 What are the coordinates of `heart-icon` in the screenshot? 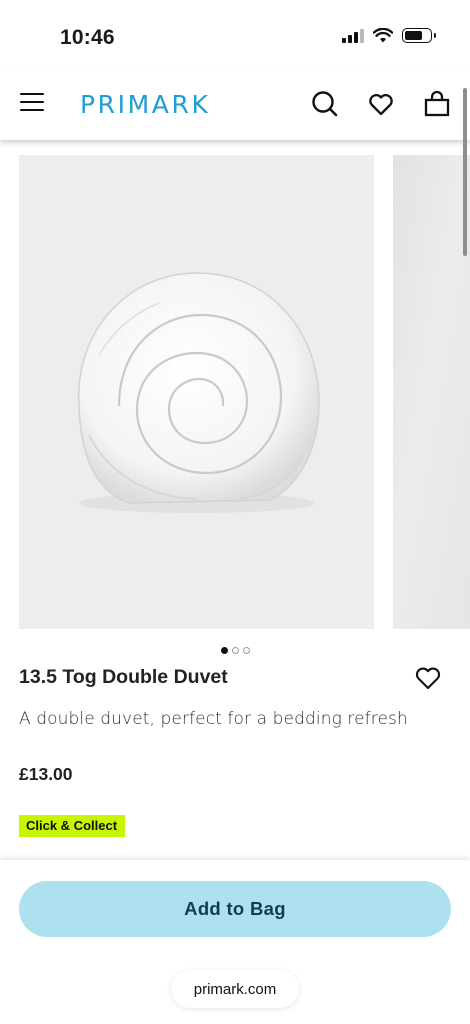 It's located at (381, 104).